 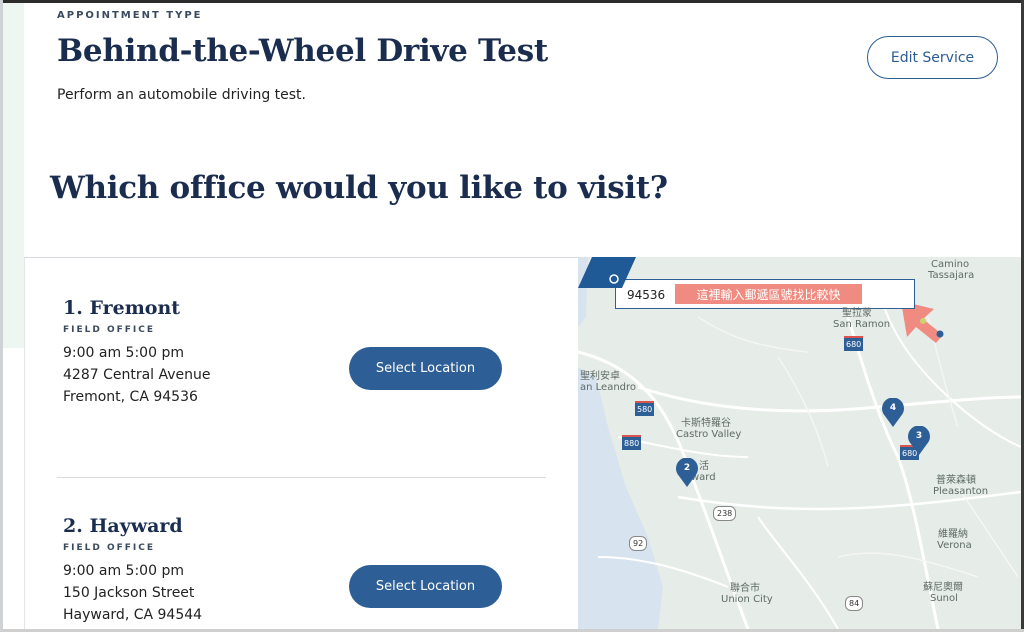 I want to click on left-gutter, so click(x=13, y=175).